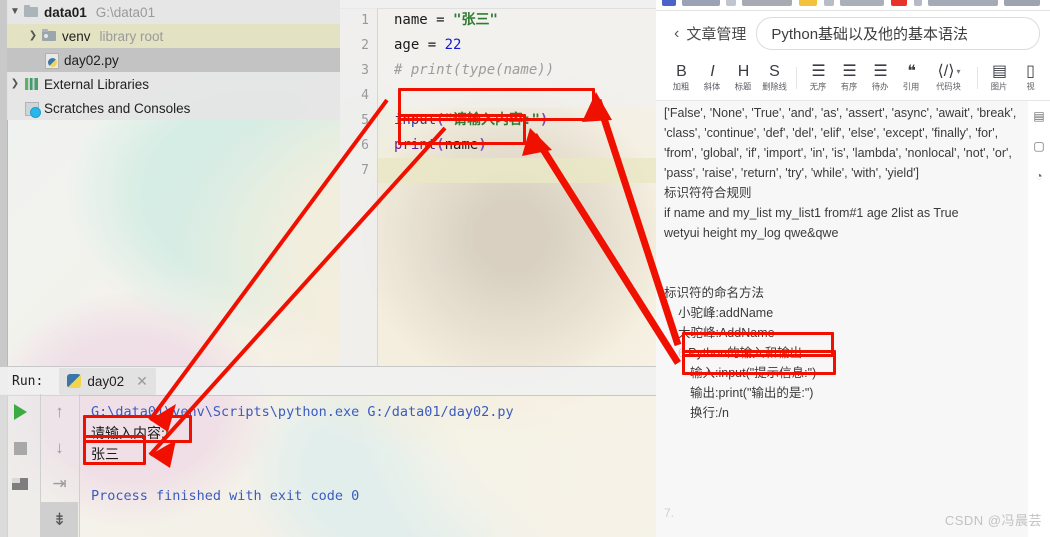 The width and height of the screenshot is (1050, 537). I want to click on run-tab-day02: day02 ✕, so click(107, 381).